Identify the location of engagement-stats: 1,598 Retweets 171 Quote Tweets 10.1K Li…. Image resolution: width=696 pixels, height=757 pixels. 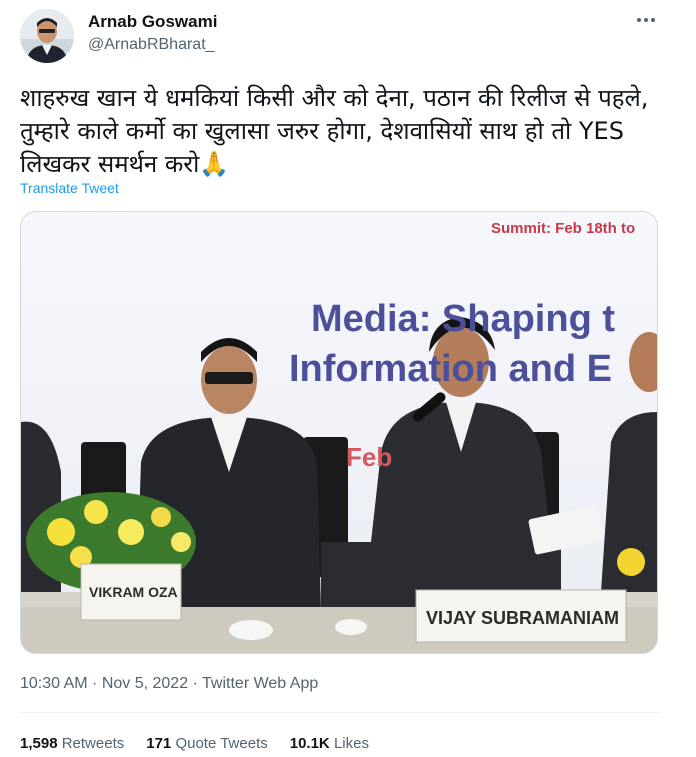
(205, 743).